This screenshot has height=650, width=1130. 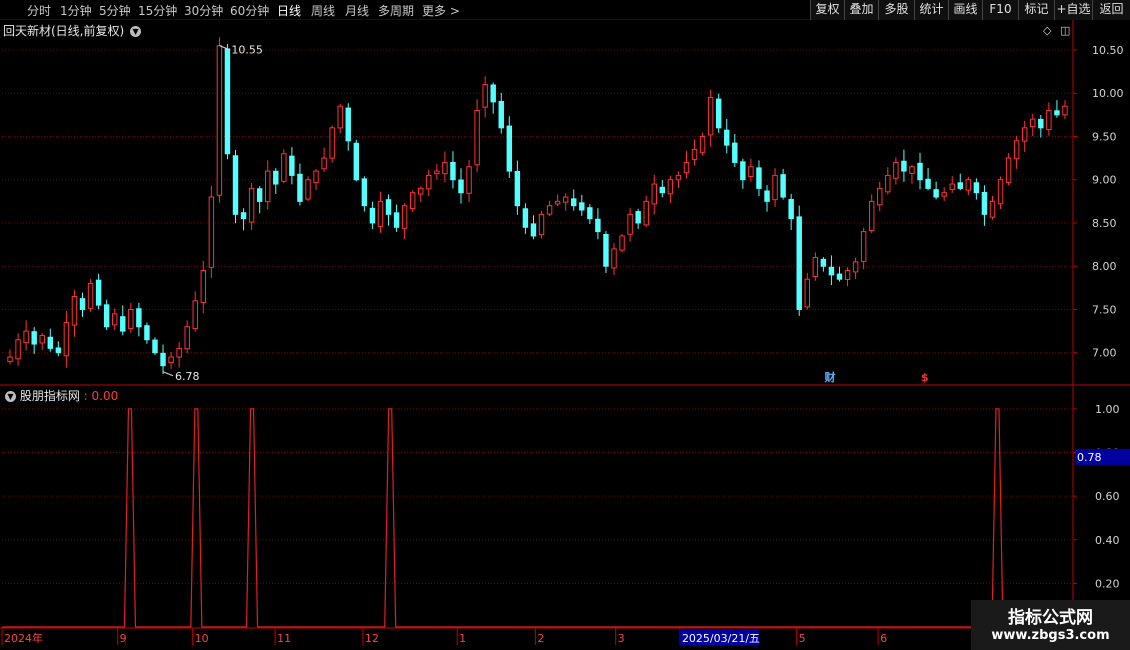 I want to click on date-label: 6, so click(x=883, y=638).